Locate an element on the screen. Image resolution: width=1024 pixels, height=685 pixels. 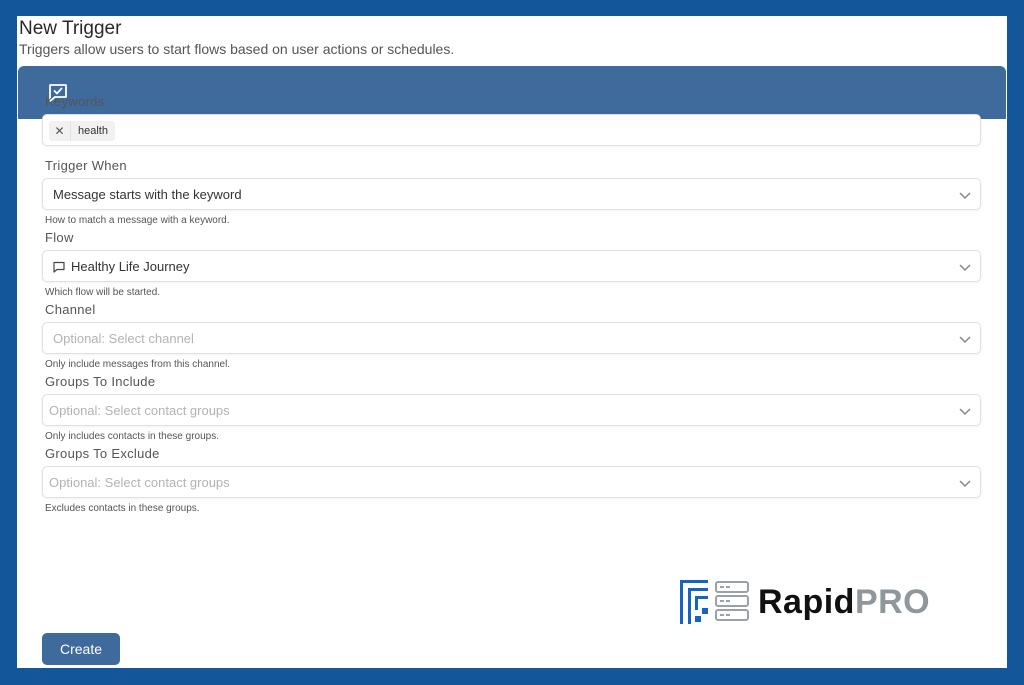
keyword-tag: ✕ health is located at coordinates (82, 131).